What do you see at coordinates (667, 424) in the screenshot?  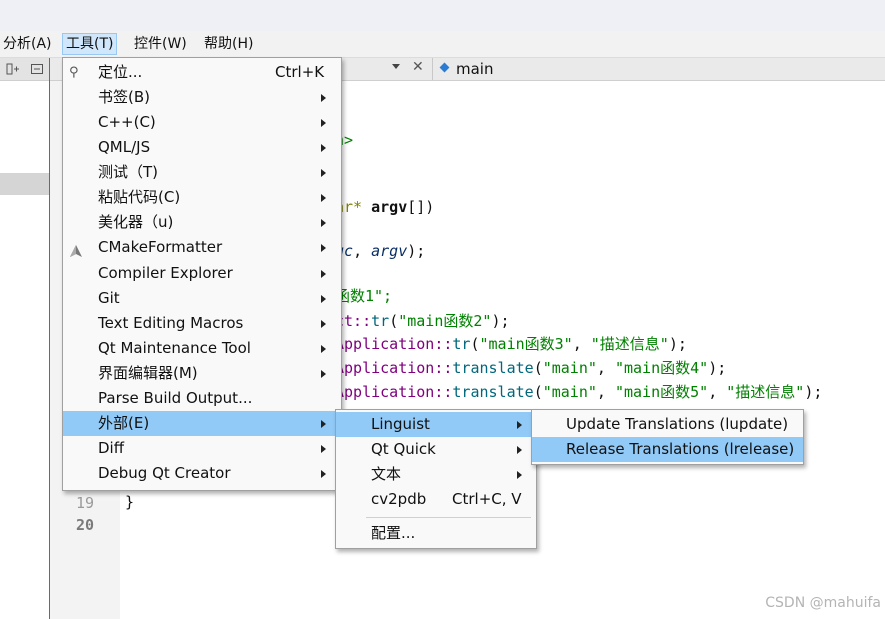 I see `menu-item-update-translations: Update Translations (lupdate)` at bounding box center [667, 424].